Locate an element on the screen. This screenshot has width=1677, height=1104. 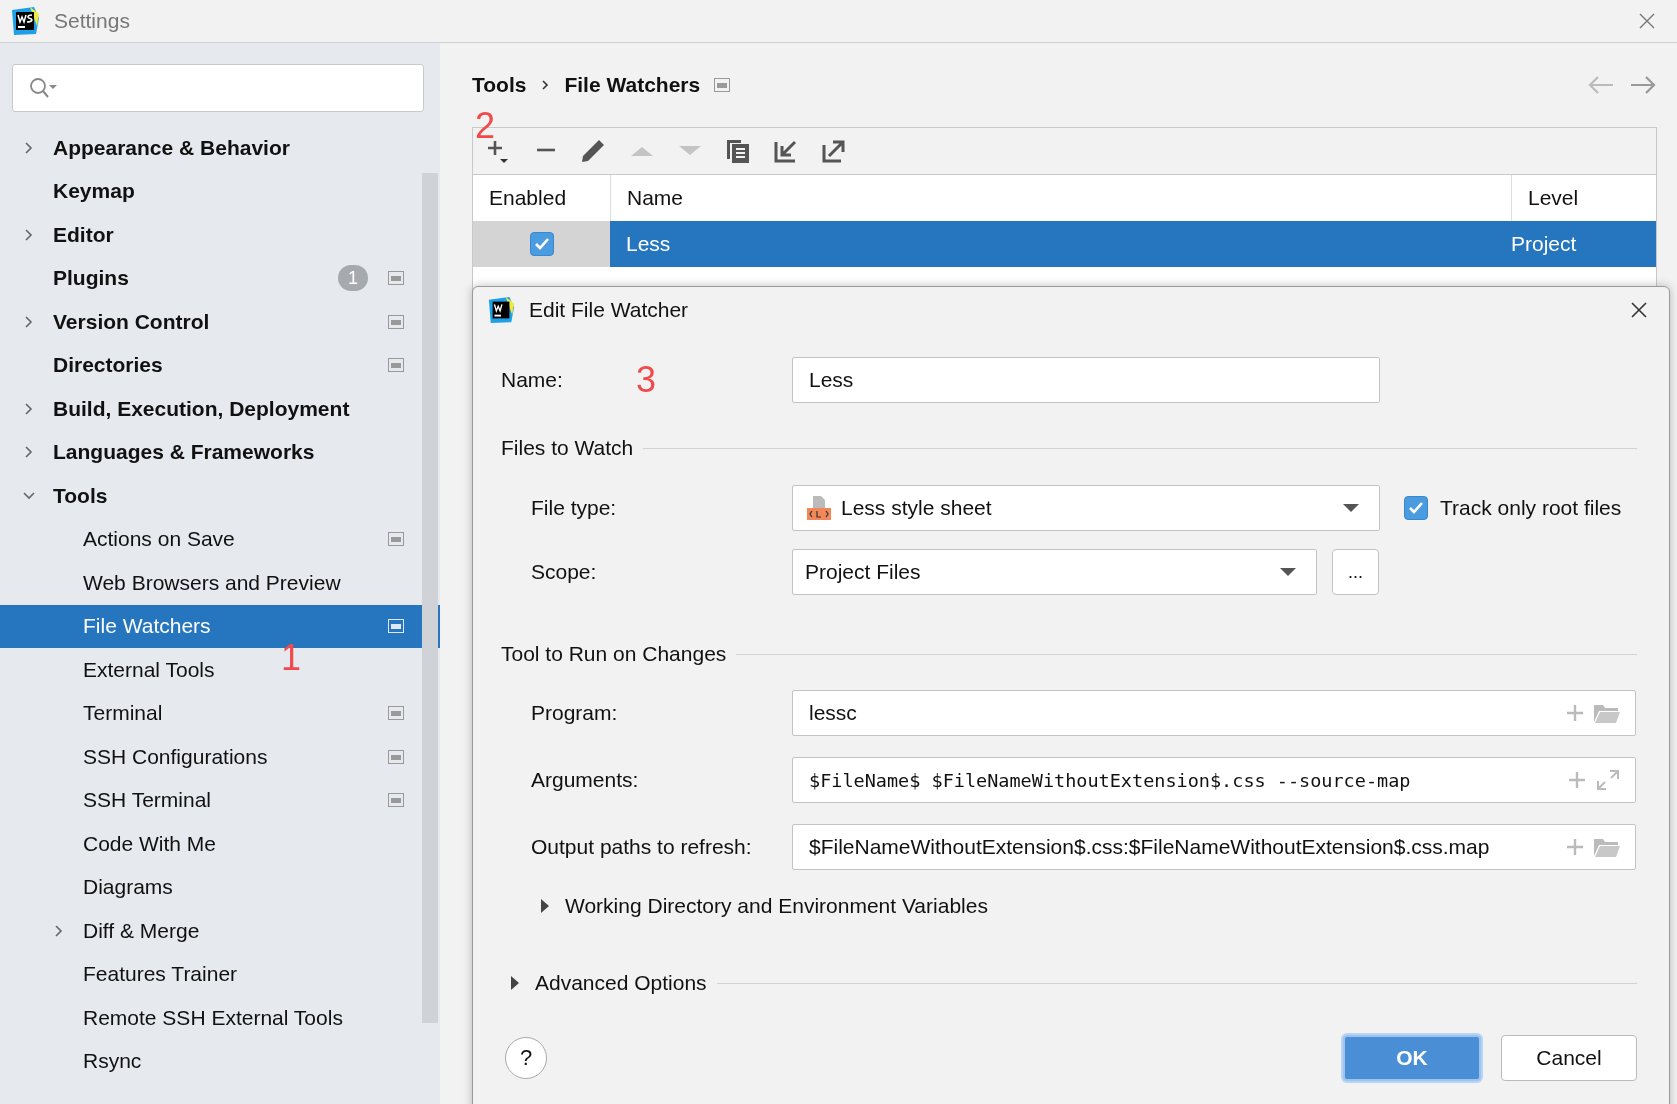
sidebar-item: Directories is located at coordinates (108, 365).